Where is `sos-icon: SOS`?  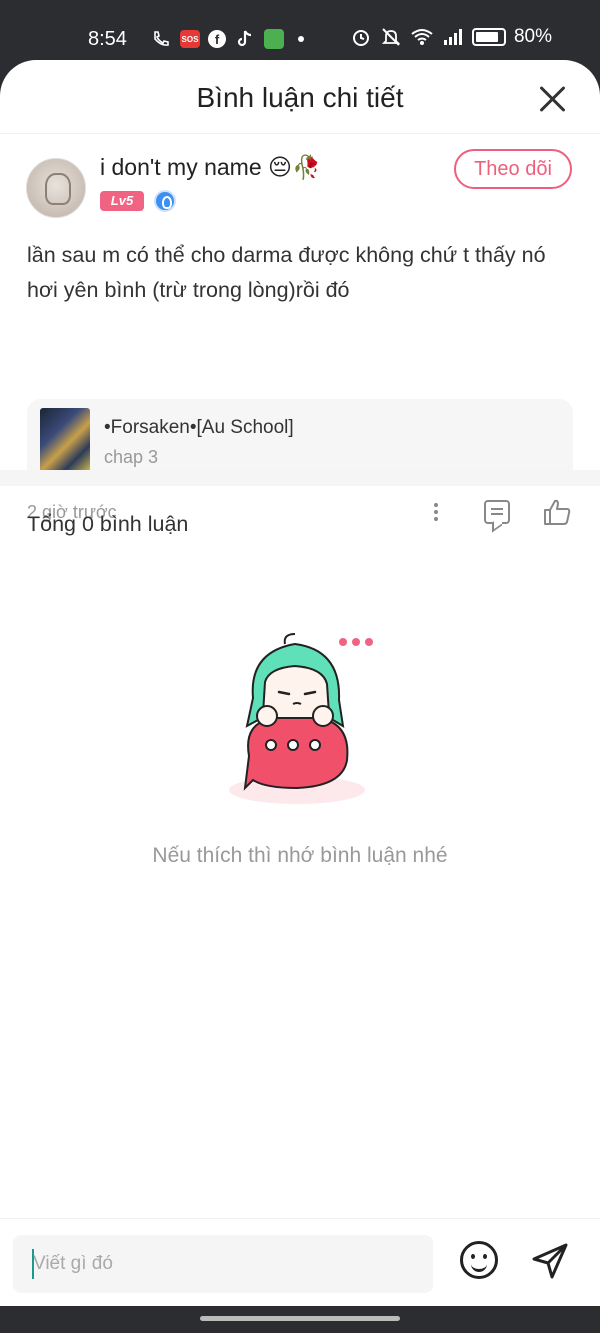
sos-icon: SOS is located at coordinates (190, 39).